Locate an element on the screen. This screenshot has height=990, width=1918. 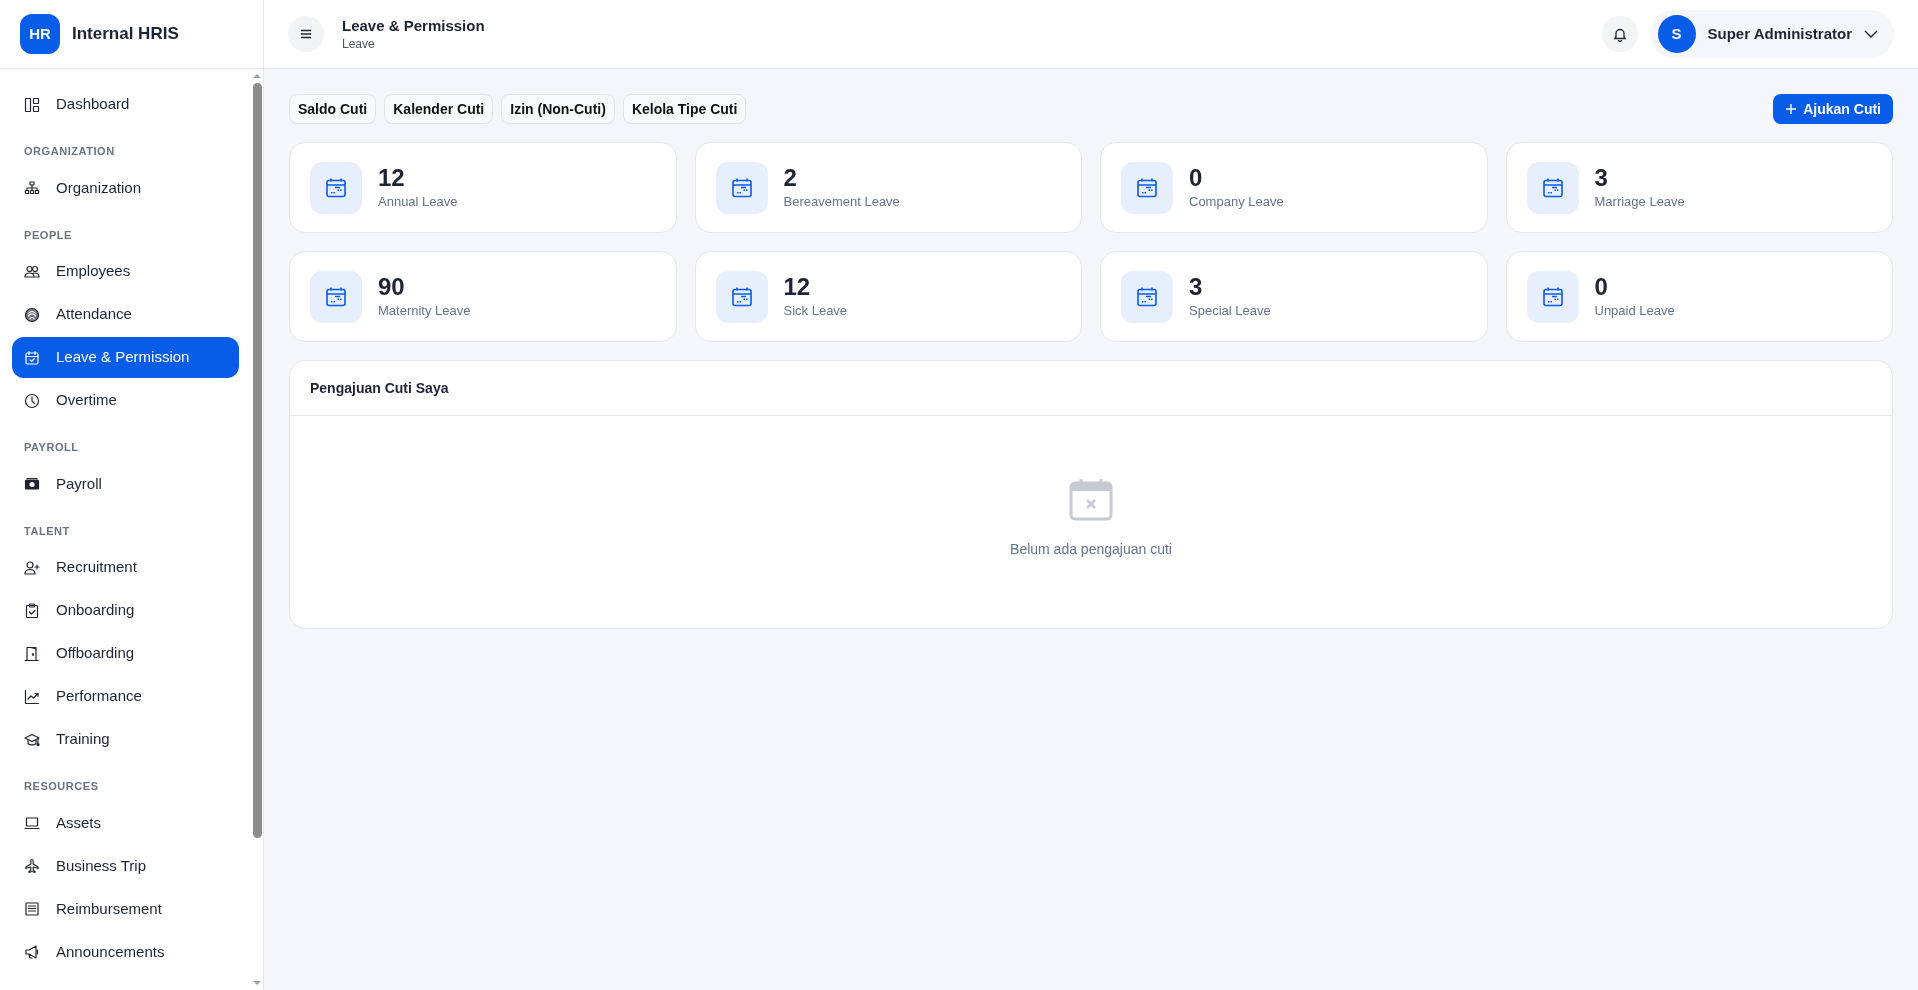
section-label: TALENT is located at coordinates (47, 531).